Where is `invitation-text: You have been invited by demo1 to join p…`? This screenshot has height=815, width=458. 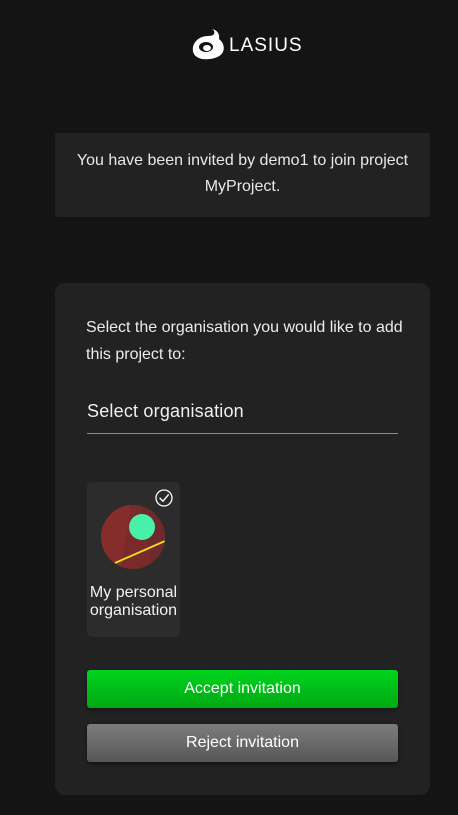 invitation-text: You have been invited by demo1 to join p… is located at coordinates (242, 173).